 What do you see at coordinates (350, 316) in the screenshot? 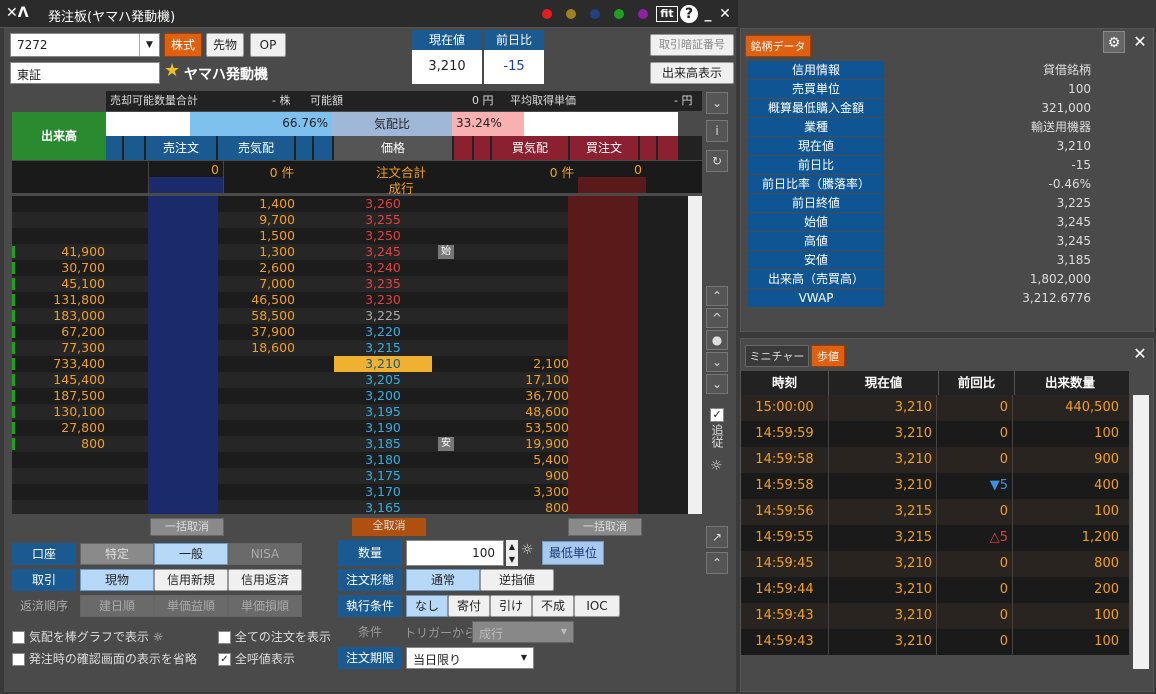
I see `book-row: 183,000 58,500 3,225` at bounding box center [350, 316].